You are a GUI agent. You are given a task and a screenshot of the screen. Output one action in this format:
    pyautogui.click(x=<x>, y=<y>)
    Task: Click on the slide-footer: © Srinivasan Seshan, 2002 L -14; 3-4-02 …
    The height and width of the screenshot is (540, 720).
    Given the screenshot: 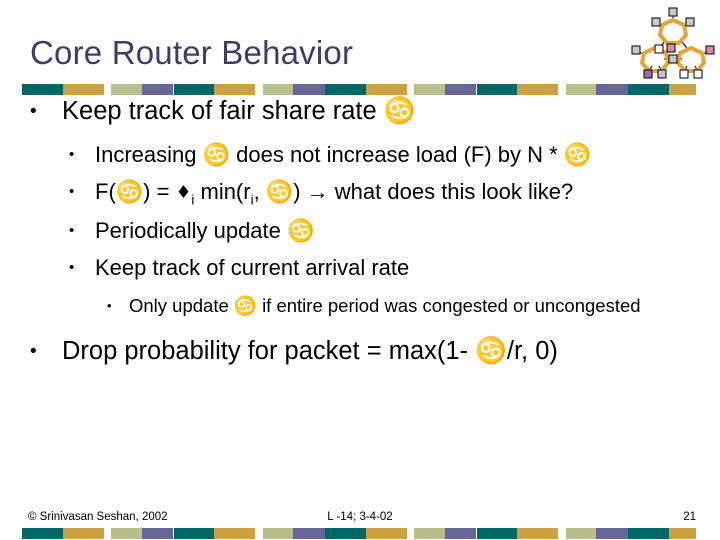 What is the action you would take?
    pyautogui.click(x=360, y=517)
    